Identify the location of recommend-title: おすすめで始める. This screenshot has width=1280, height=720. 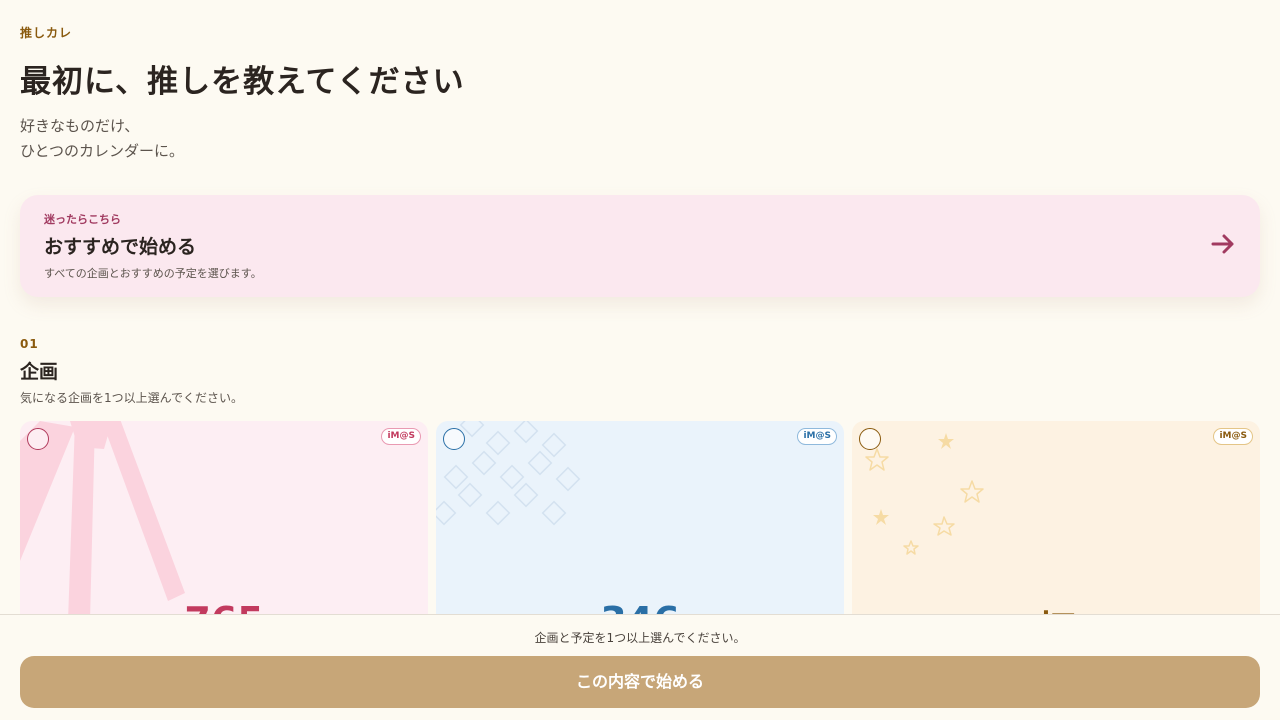
(120, 247).